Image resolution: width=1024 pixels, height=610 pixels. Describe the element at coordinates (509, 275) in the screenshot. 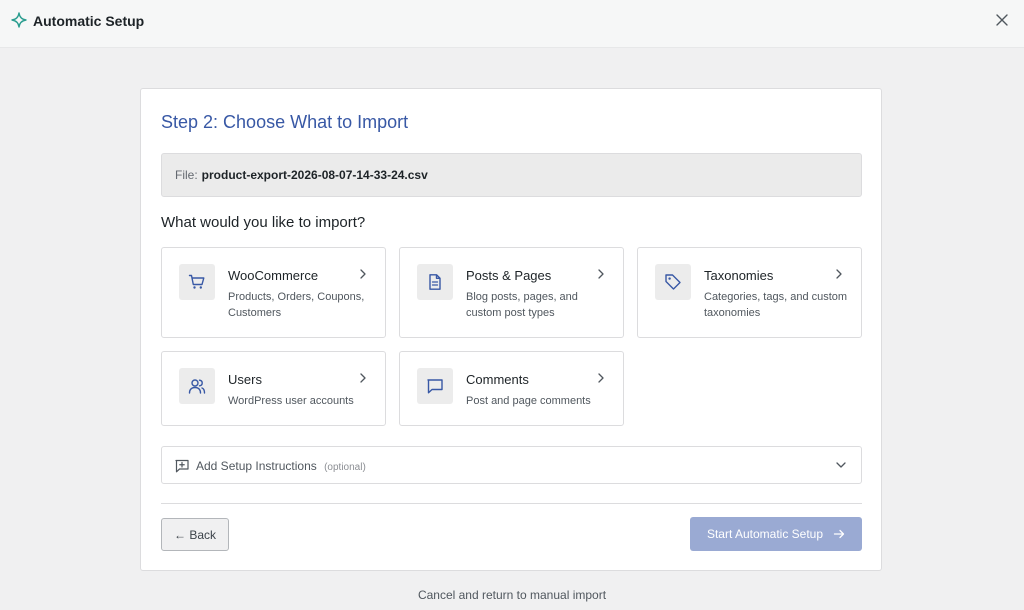

I see `option-title: Posts & Pages` at that location.